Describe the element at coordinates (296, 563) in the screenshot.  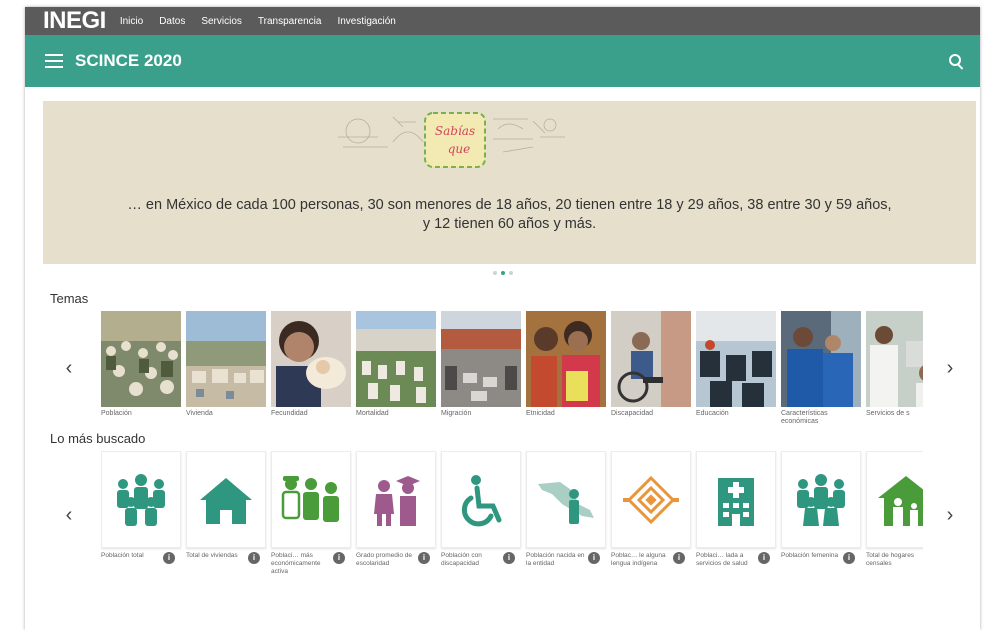
I see `indicator-label: Poblaci… más económicamente activa` at that location.